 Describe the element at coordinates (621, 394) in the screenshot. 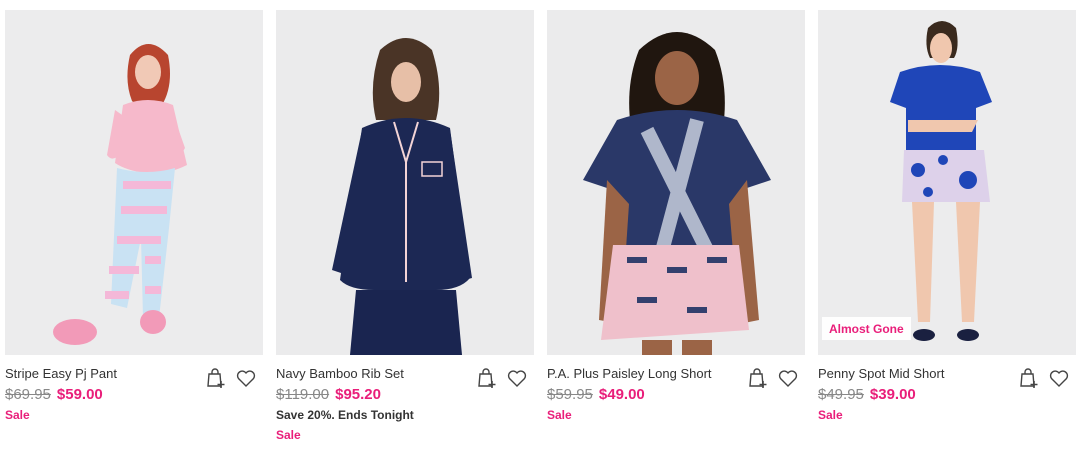

I see `sale-price: $49.00` at that location.